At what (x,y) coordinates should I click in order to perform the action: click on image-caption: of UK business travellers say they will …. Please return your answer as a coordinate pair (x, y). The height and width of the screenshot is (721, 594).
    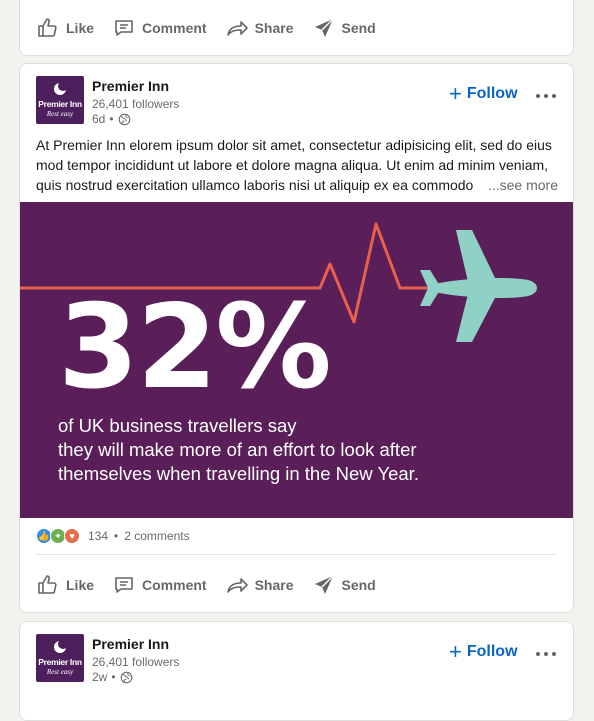
    Looking at the image, I should click on (238, 450).